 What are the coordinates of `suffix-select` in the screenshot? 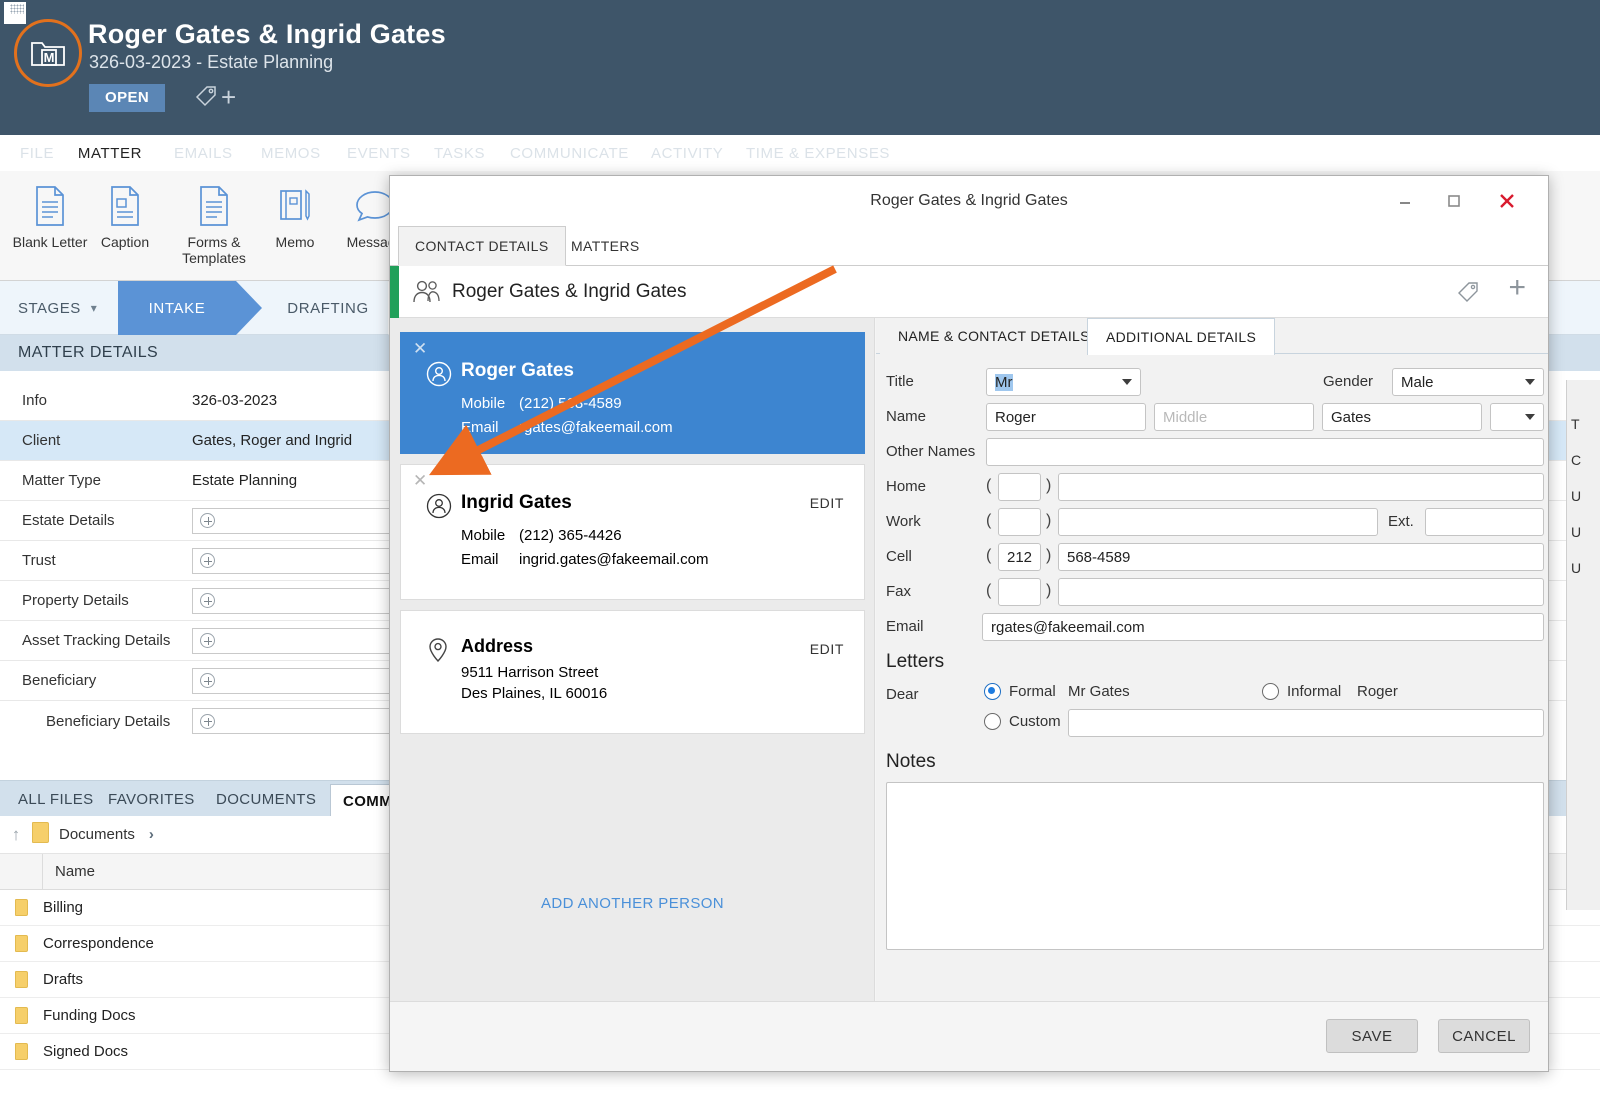 It's located at (1517, 417).